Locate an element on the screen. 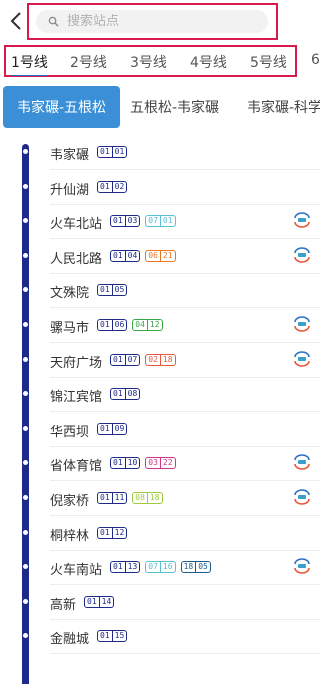 This screenshot has height=684, width=320. header is located at coordinates (160, 22).